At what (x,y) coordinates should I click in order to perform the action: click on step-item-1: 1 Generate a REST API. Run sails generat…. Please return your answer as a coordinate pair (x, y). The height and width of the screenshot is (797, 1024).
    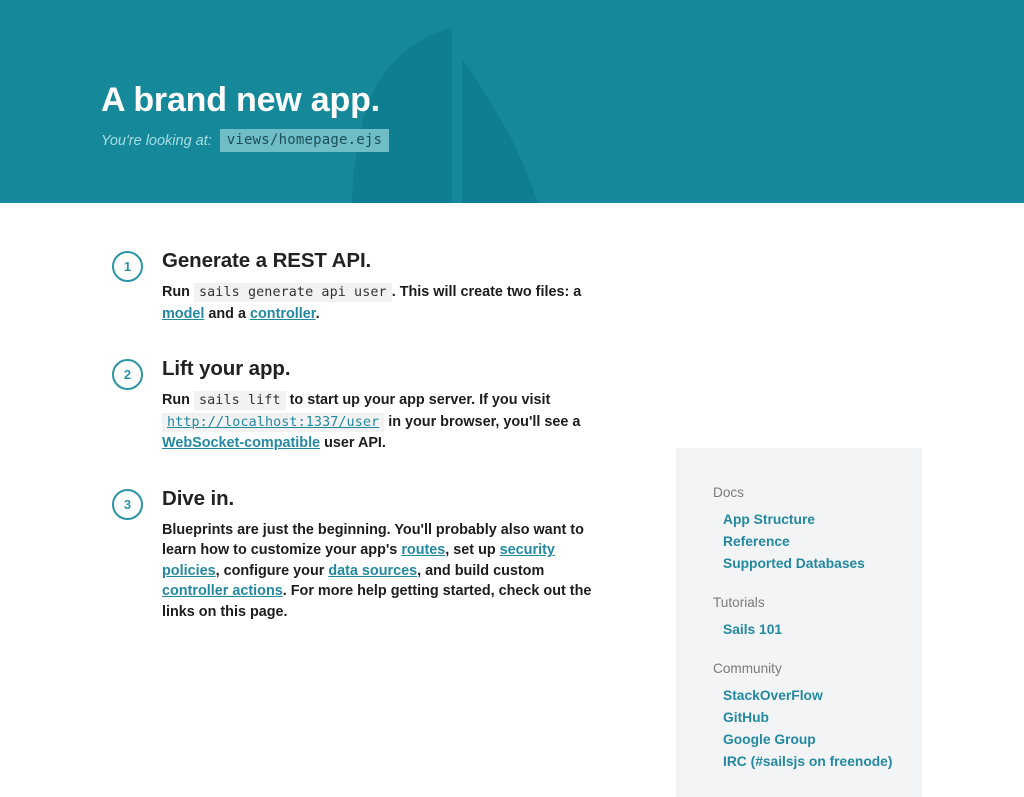
    Looking at the image, I should click on (362, 286).